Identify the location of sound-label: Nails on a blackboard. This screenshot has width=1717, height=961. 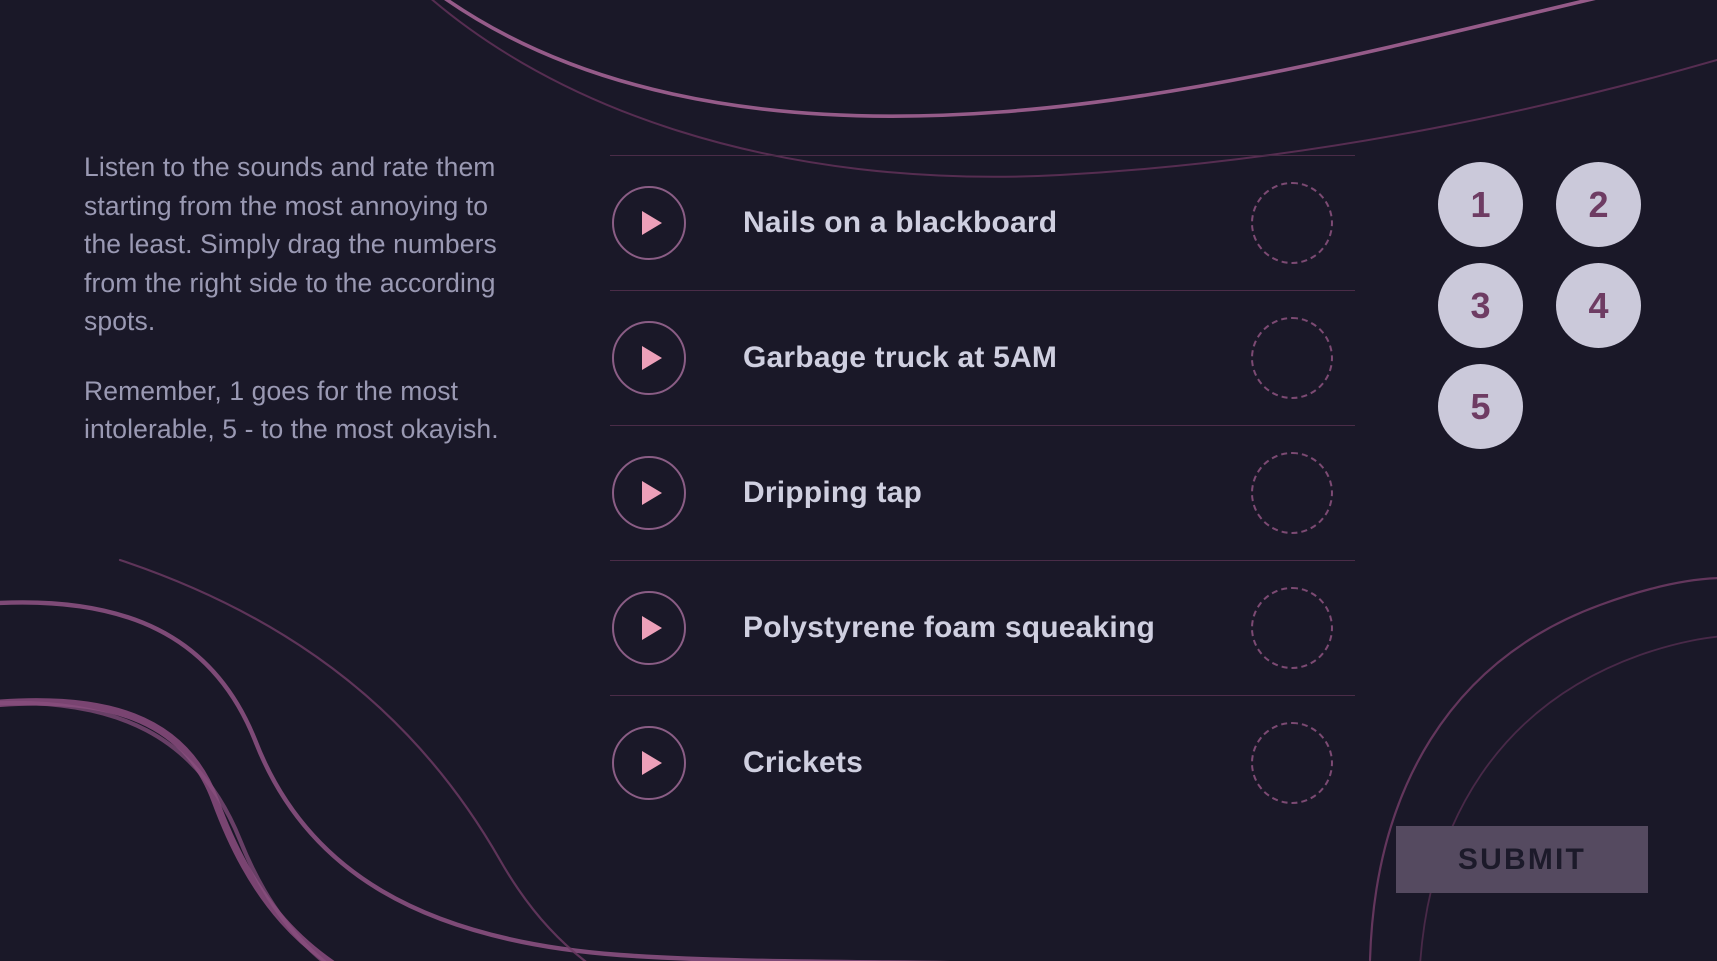
(900, 222).